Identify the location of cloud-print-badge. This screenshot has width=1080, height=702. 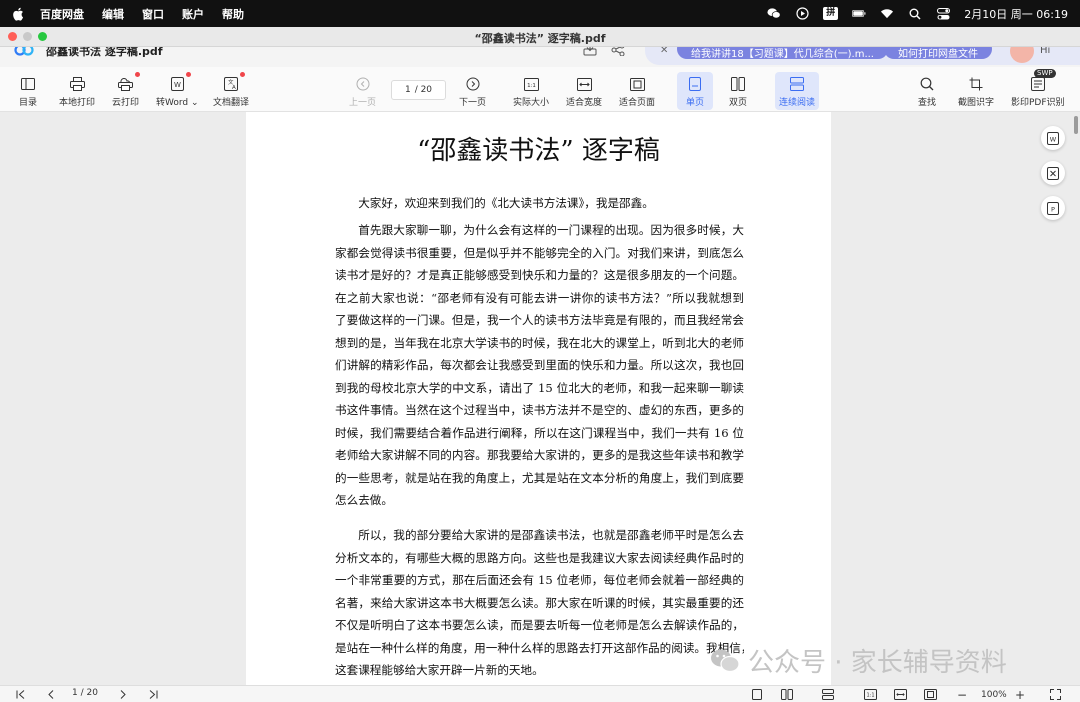
(137, 74).